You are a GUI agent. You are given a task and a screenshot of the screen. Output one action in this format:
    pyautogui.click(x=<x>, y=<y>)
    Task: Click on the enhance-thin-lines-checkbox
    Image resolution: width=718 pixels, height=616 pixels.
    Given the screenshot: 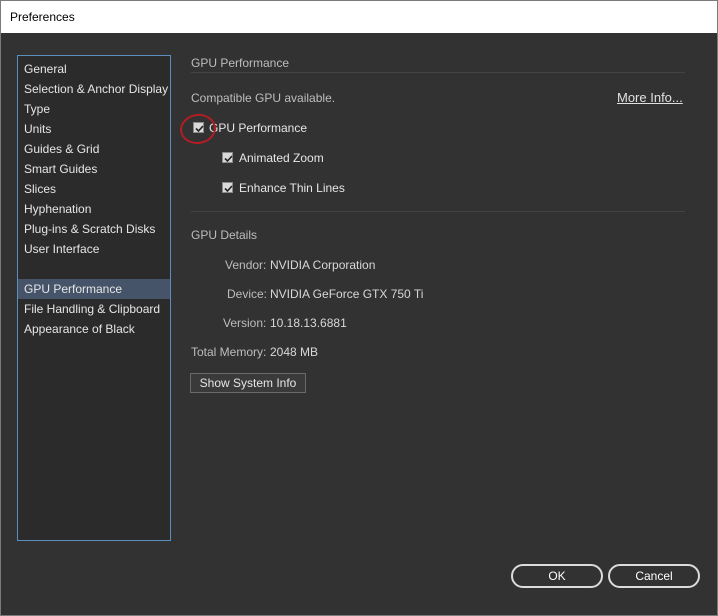 What is the action you would take?
    pyautogui.click(x=227, y=187)
    